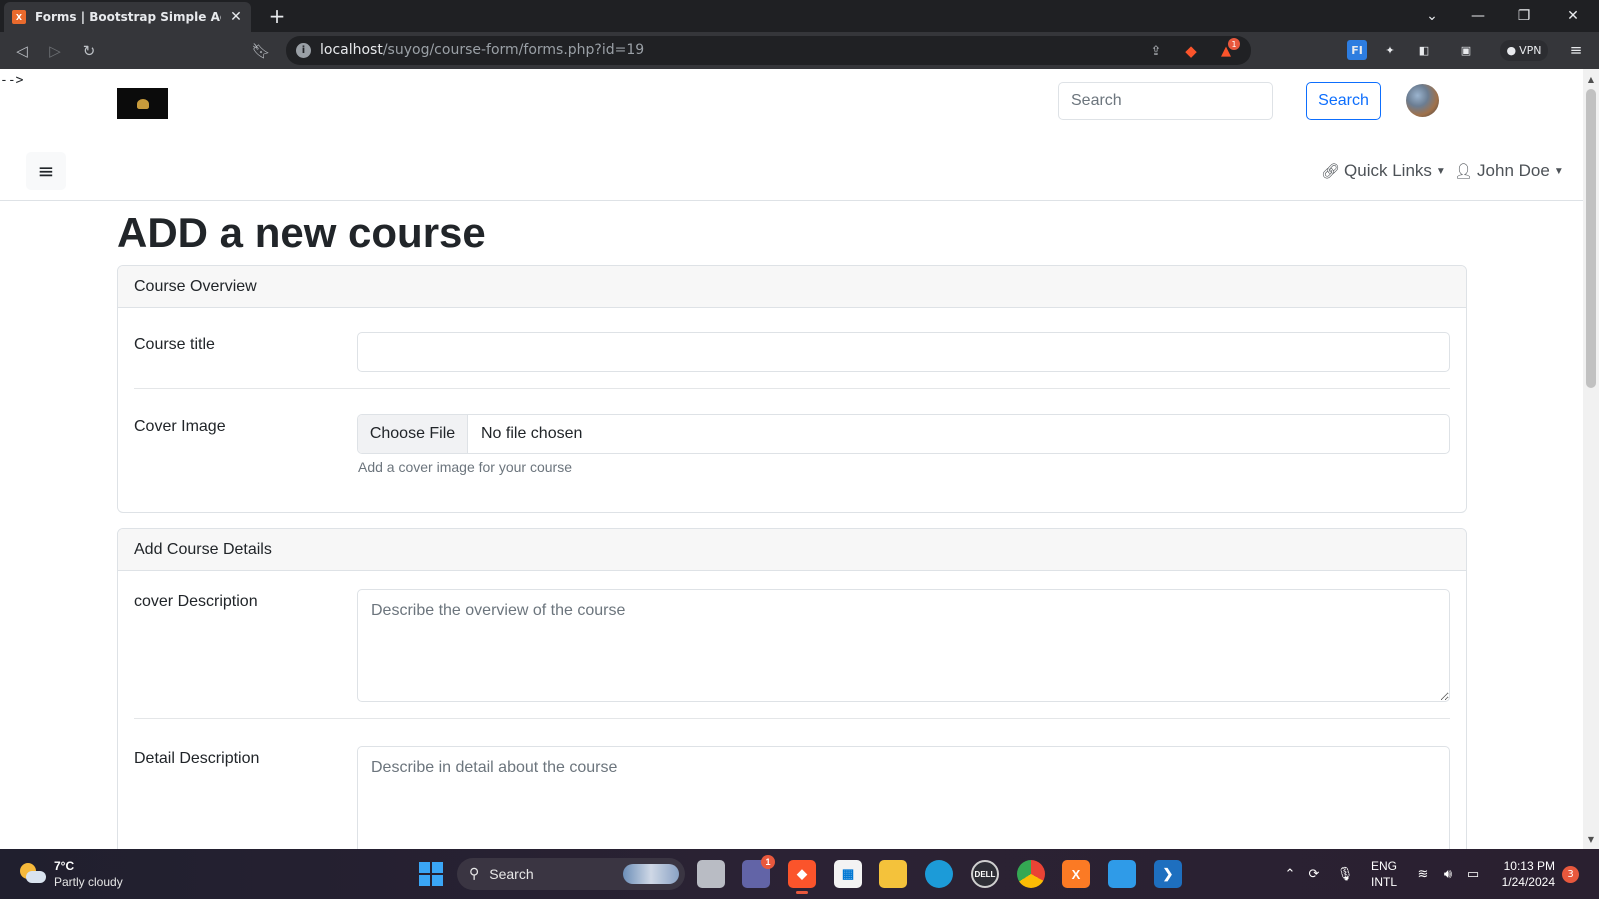 The image size is (1599, 899). I want to click on microphone-icon: 🎙︎, so click(1345, 874).